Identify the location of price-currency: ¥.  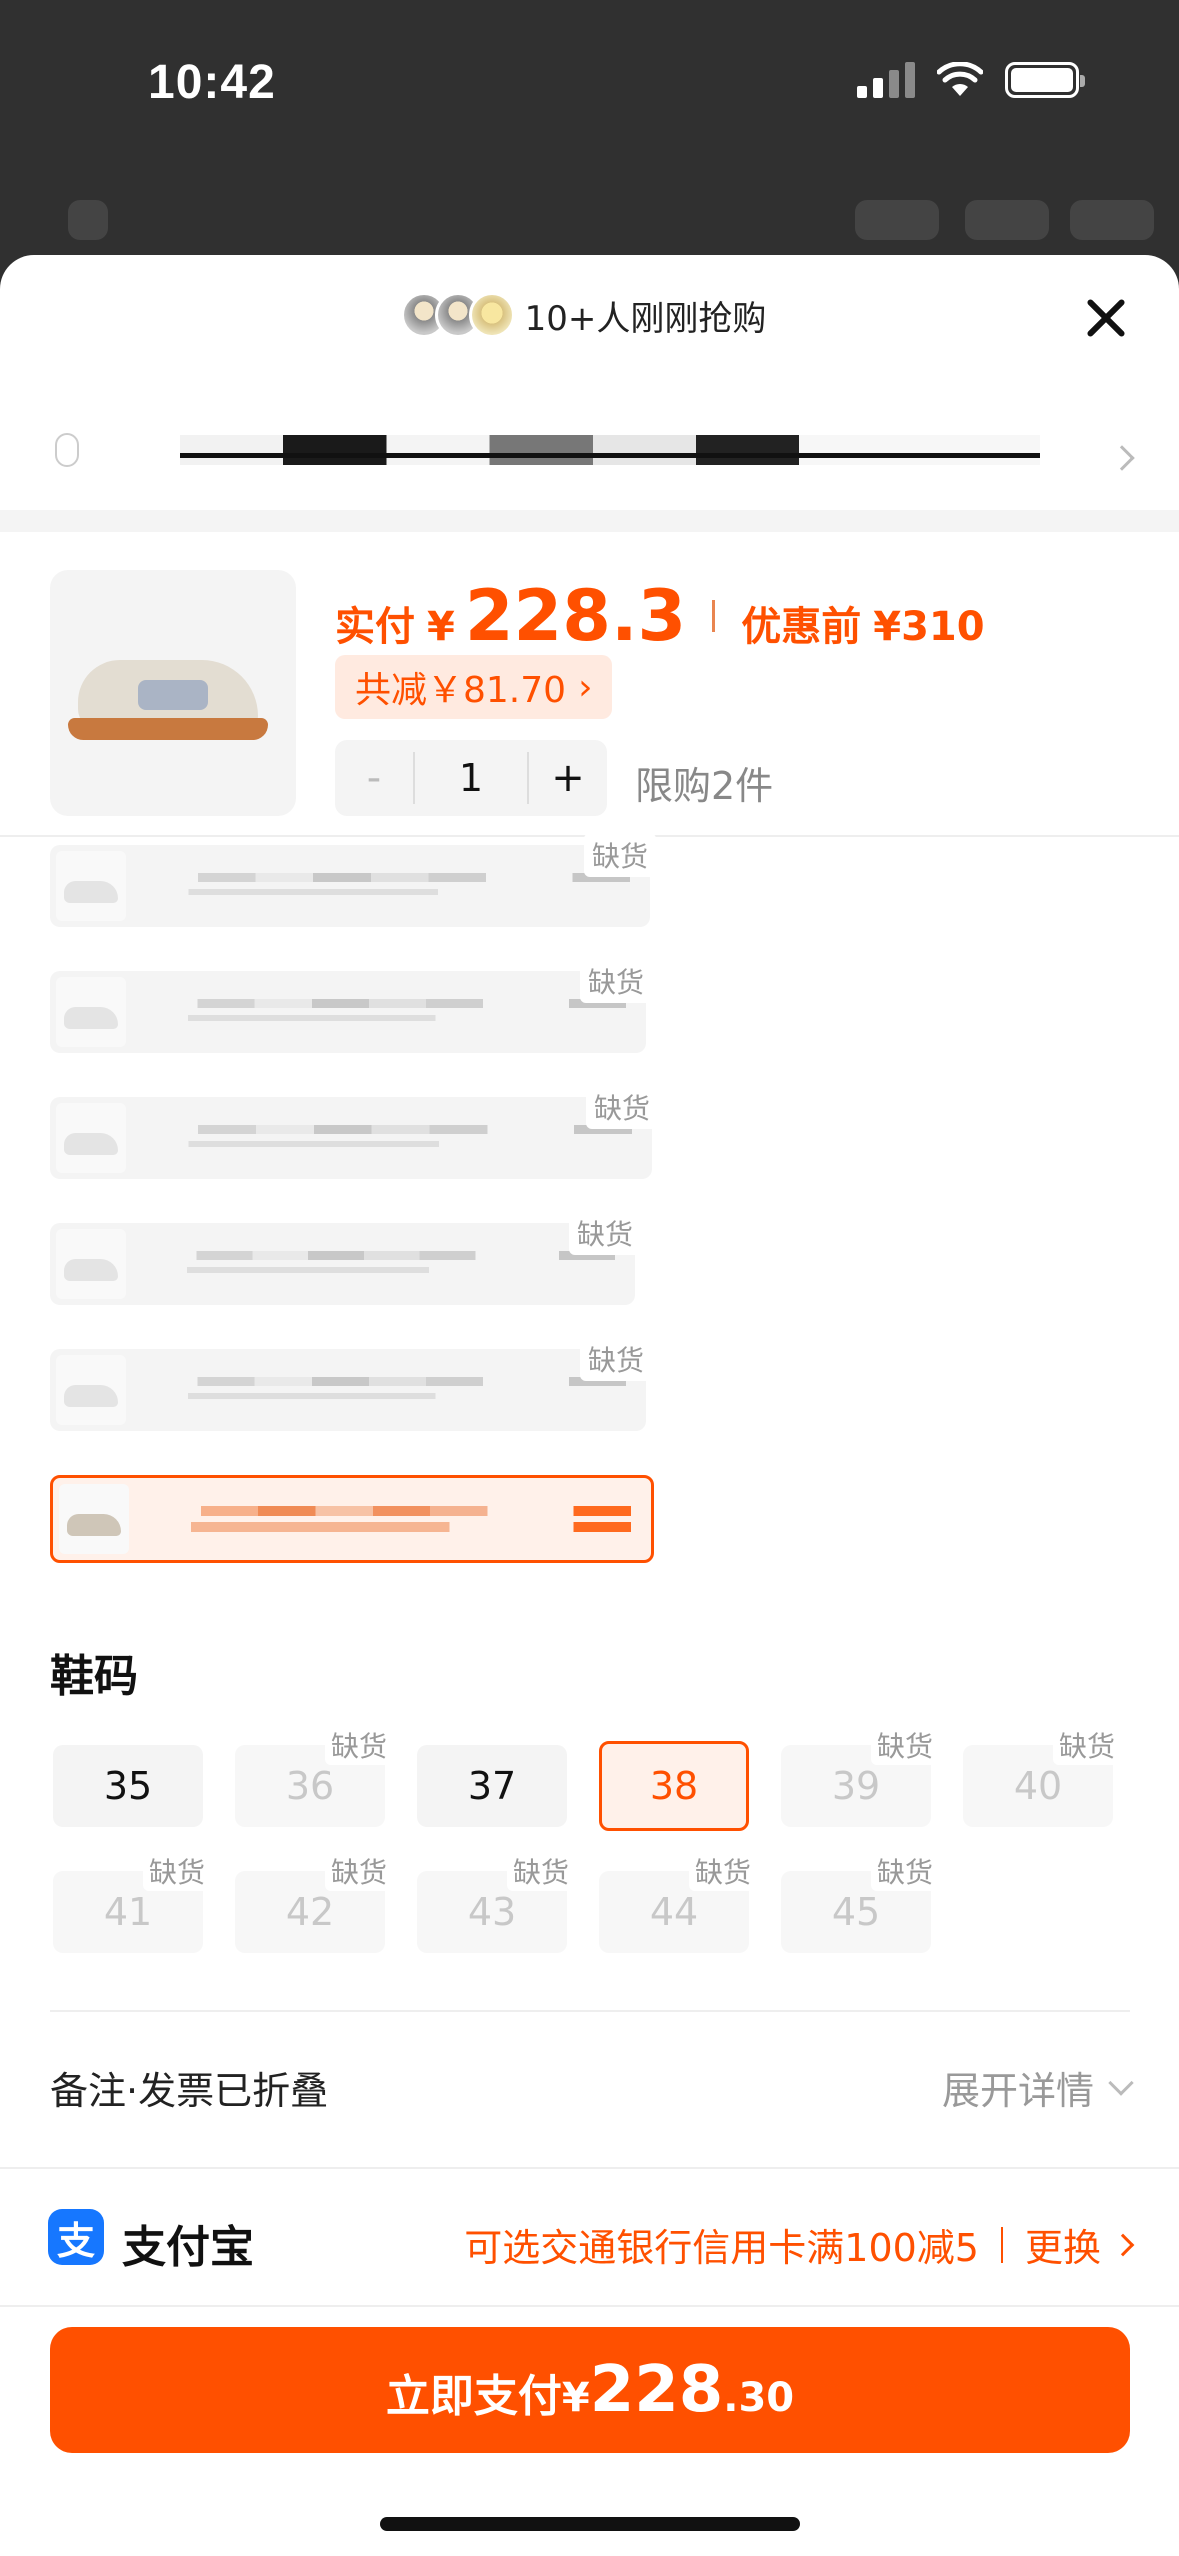
(441, 627).